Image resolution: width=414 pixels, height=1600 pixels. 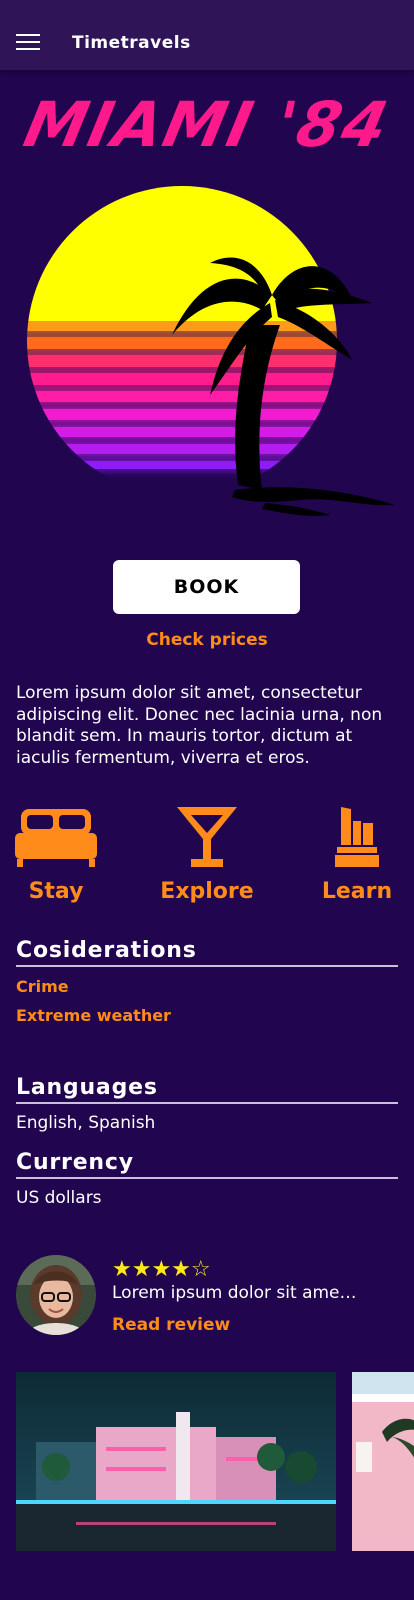 I want to click on feature-stay: Stay, so click(x=58, y=854).